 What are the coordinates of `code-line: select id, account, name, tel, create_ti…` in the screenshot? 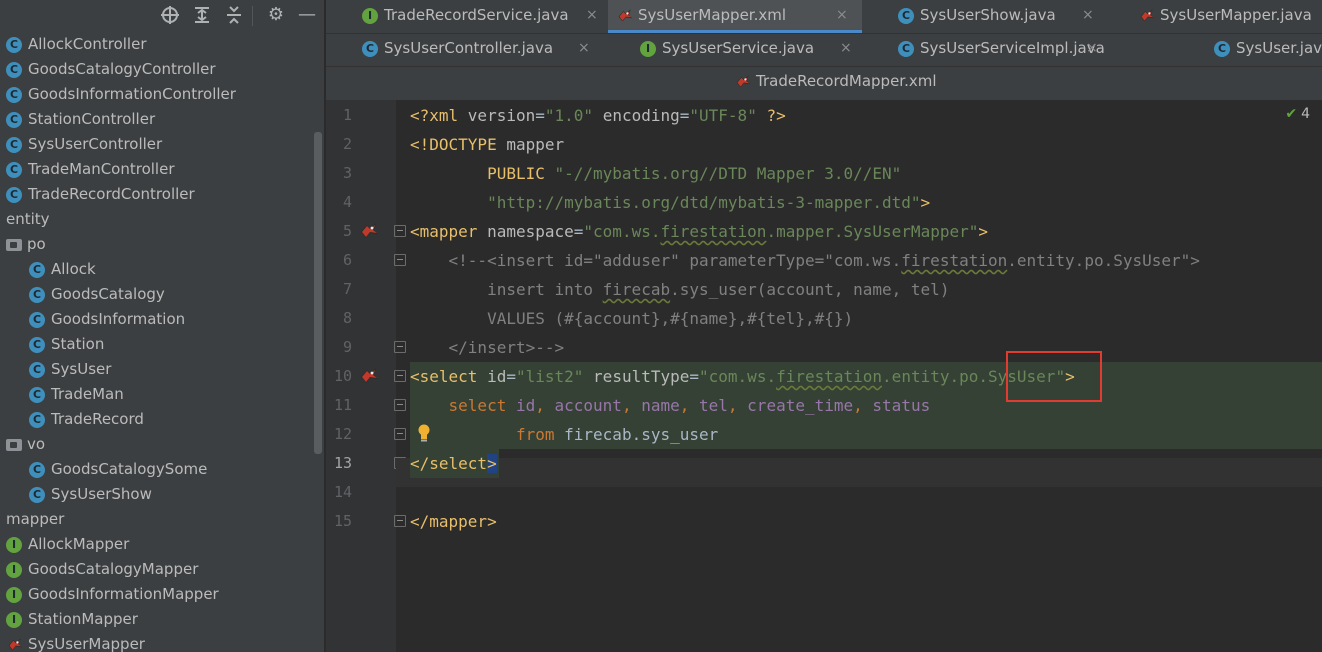 It's located at (670, 405).